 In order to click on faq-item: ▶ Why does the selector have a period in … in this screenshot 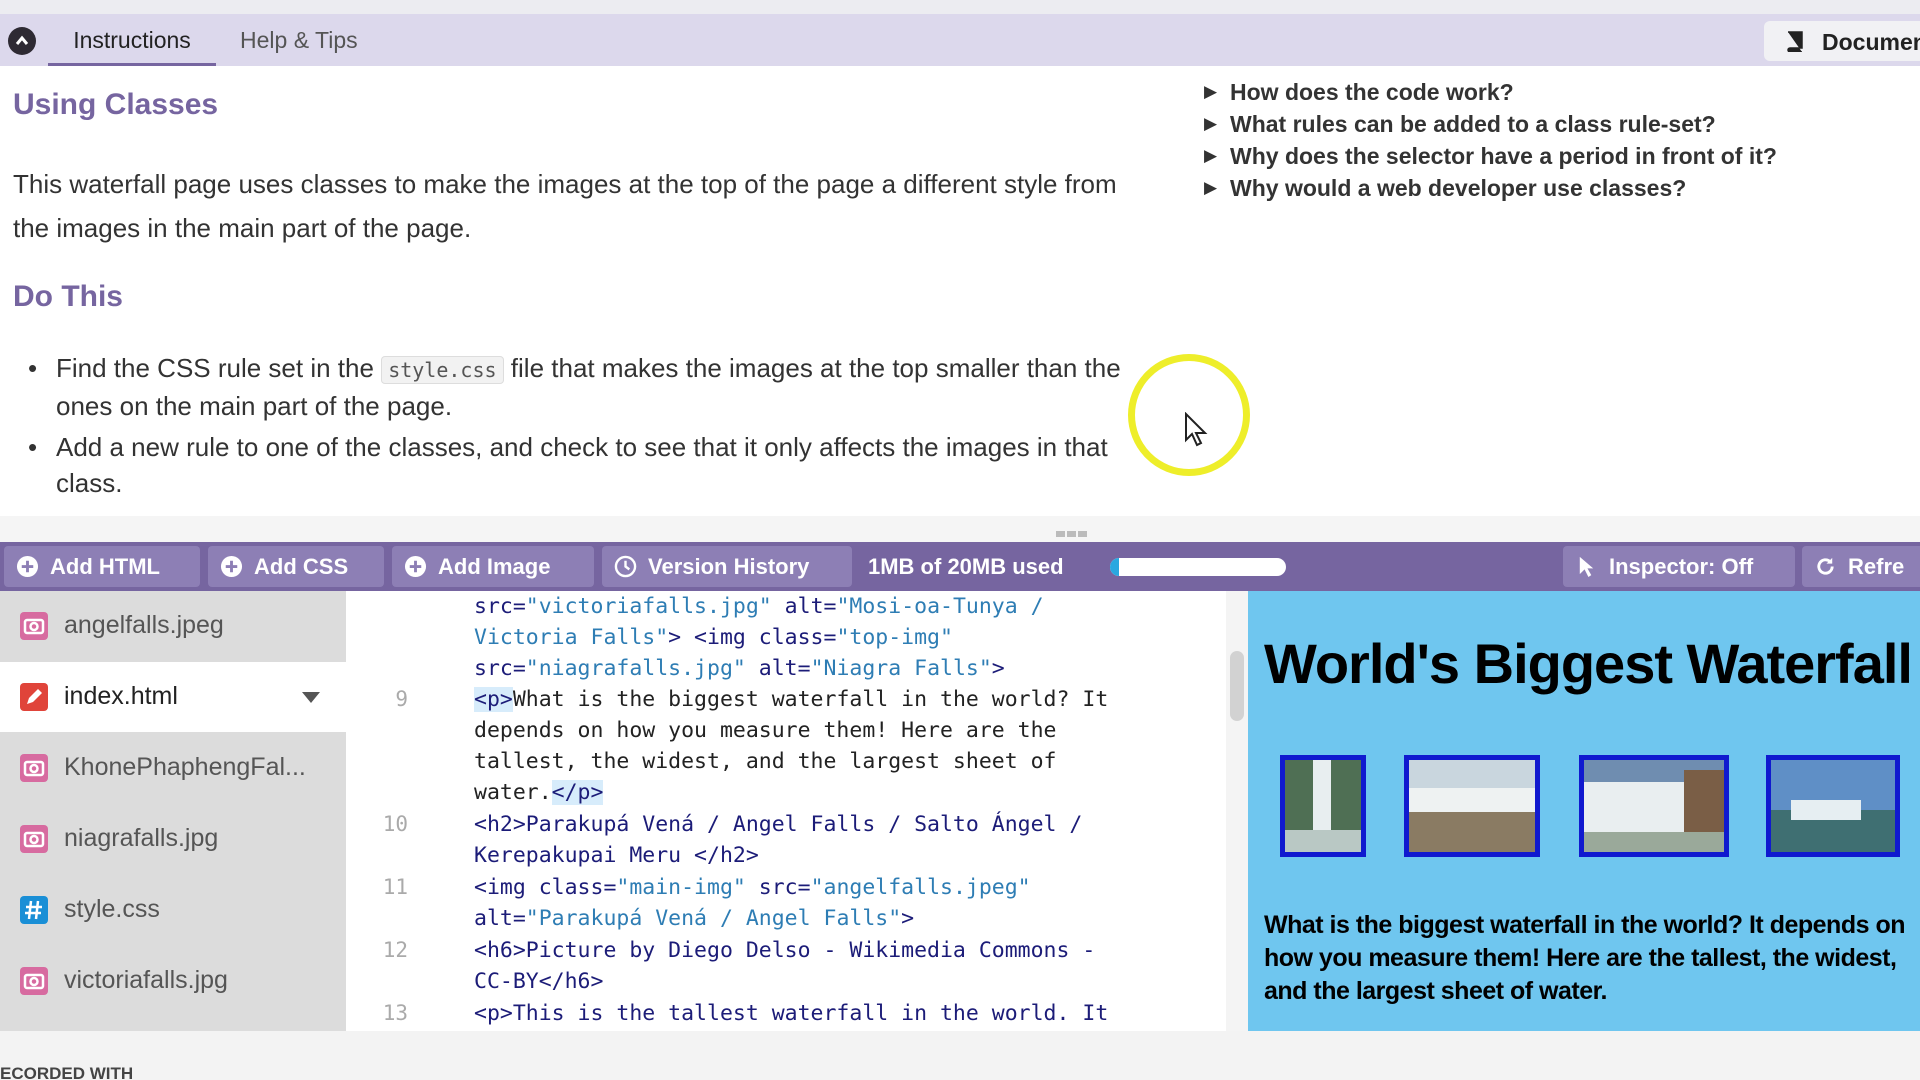, I will do `click(1550, 156)`.